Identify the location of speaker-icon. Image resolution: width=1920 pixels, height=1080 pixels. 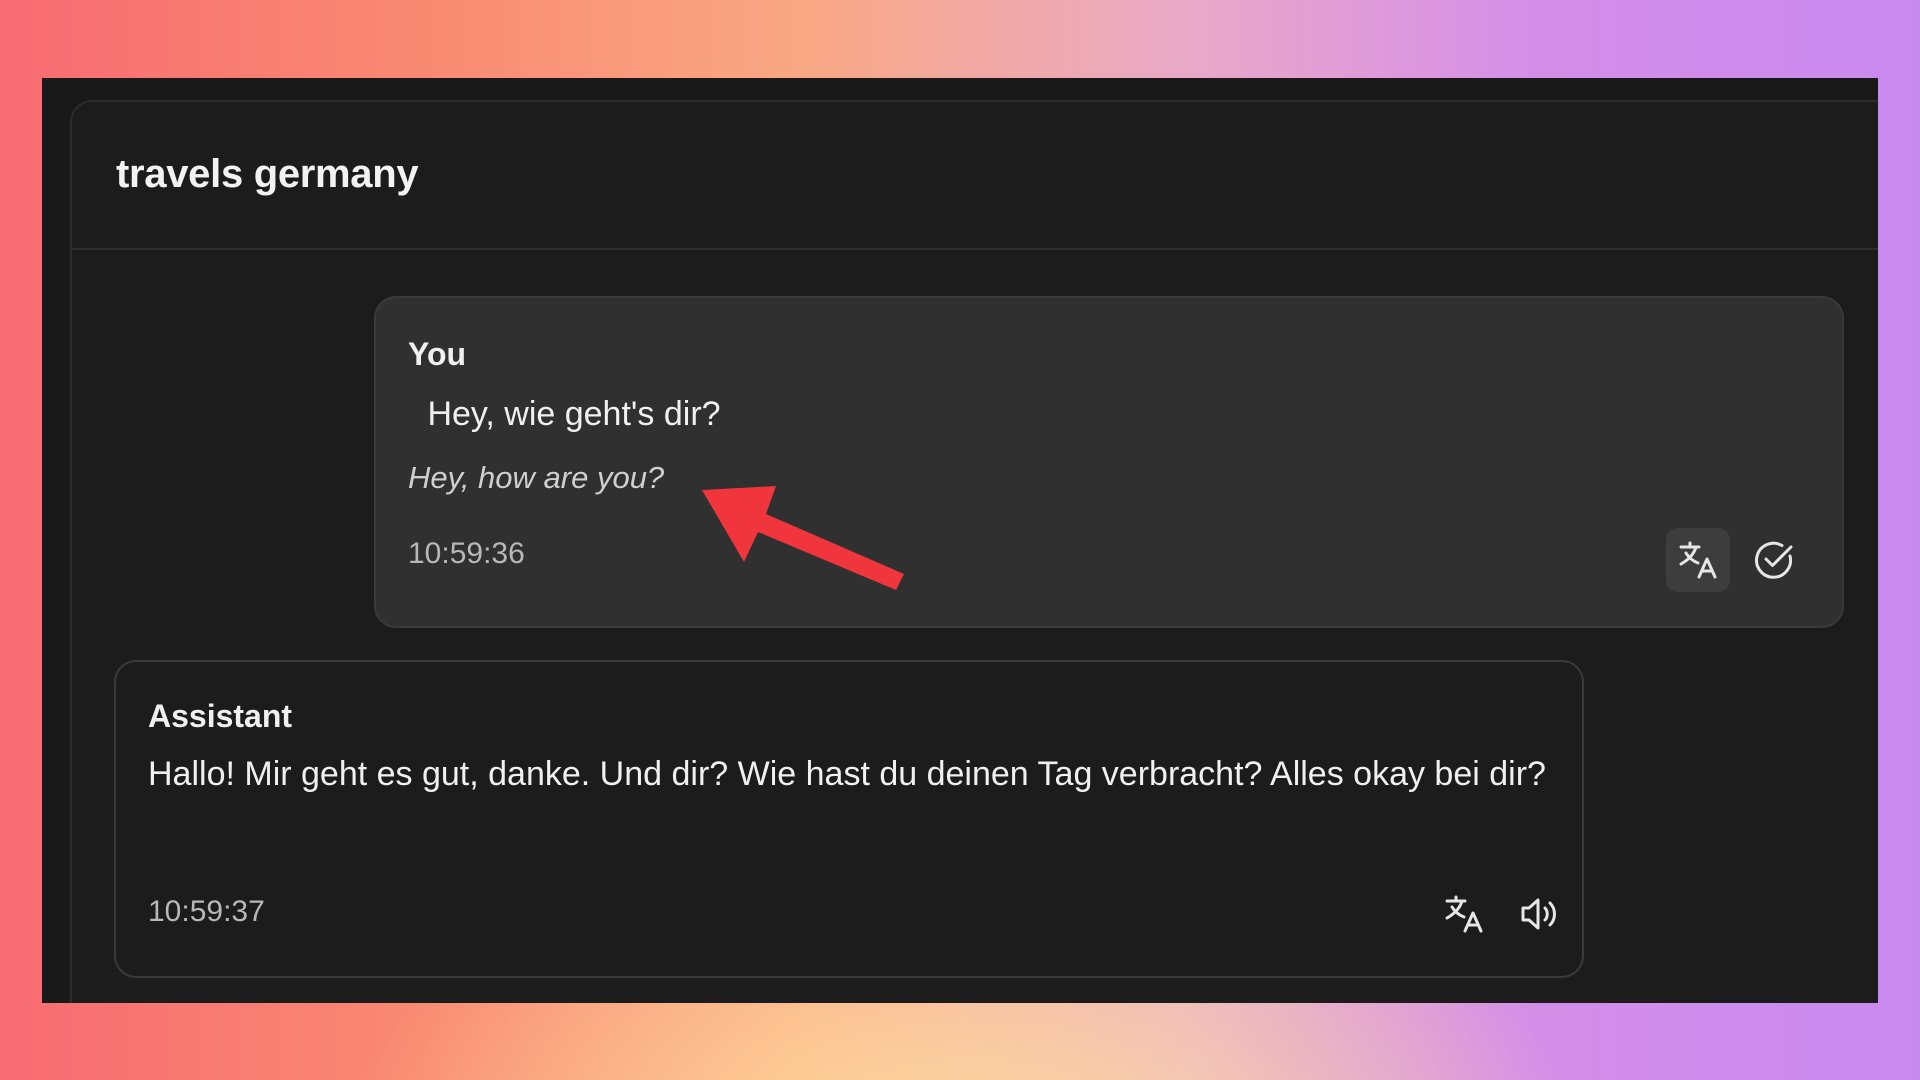
(1540, 914).